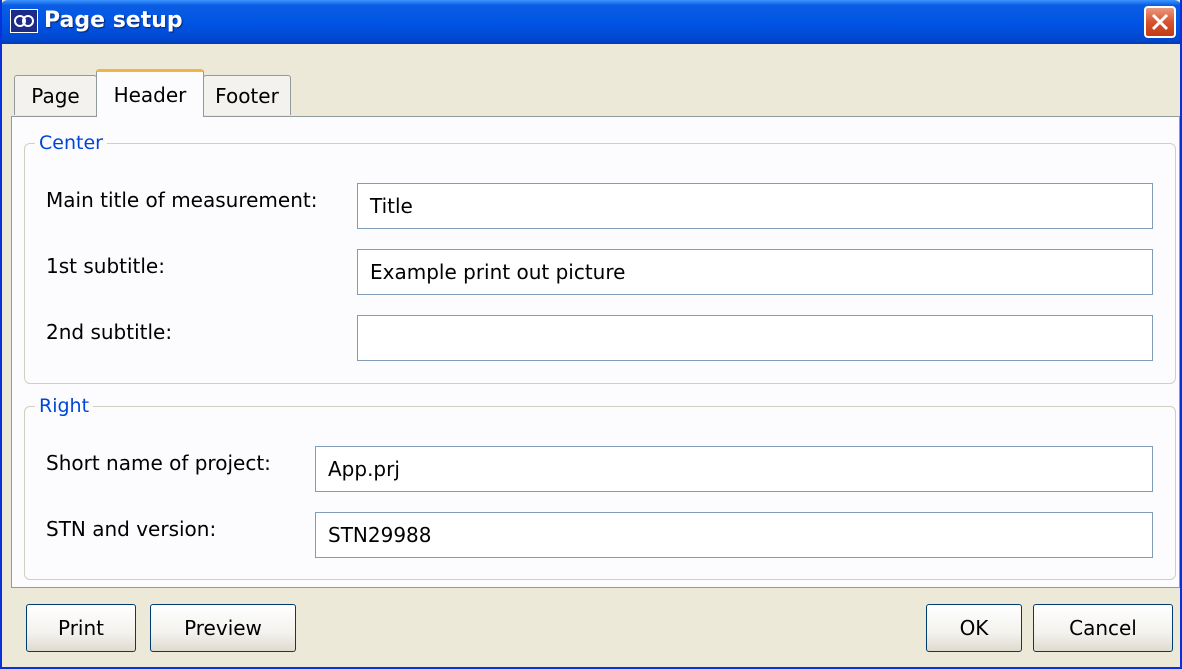 The image size is (1182, 669). I want to click on tab-page: Page, so click(55, 95).